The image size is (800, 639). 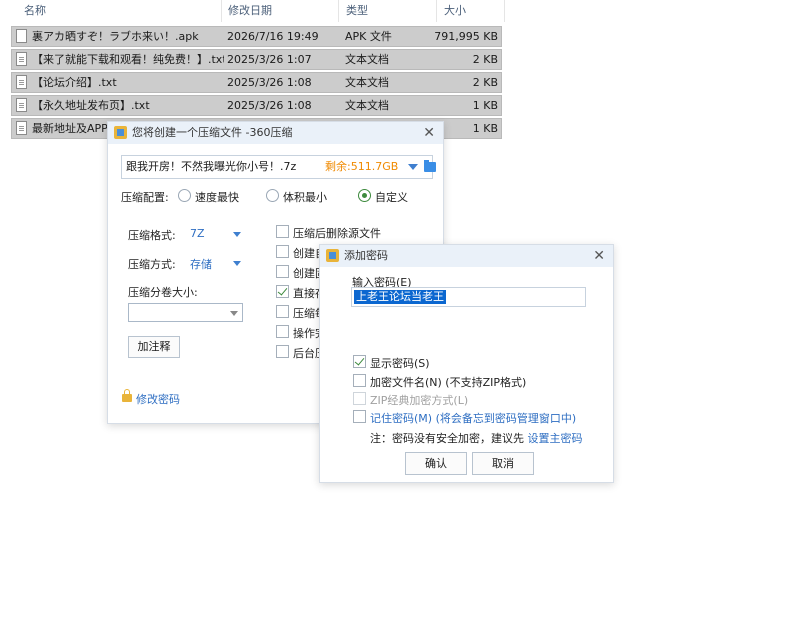 I want to click on compress-titlebar: 您将创建一个压缩文件 -360压缩 ✕, so click(x=275, y=133).